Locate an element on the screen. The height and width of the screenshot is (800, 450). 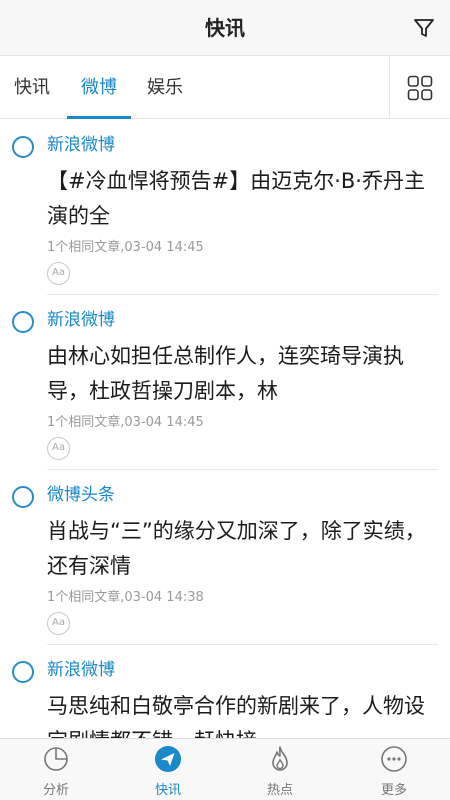
pie-chart-icon is located at coordinates (56, 759).